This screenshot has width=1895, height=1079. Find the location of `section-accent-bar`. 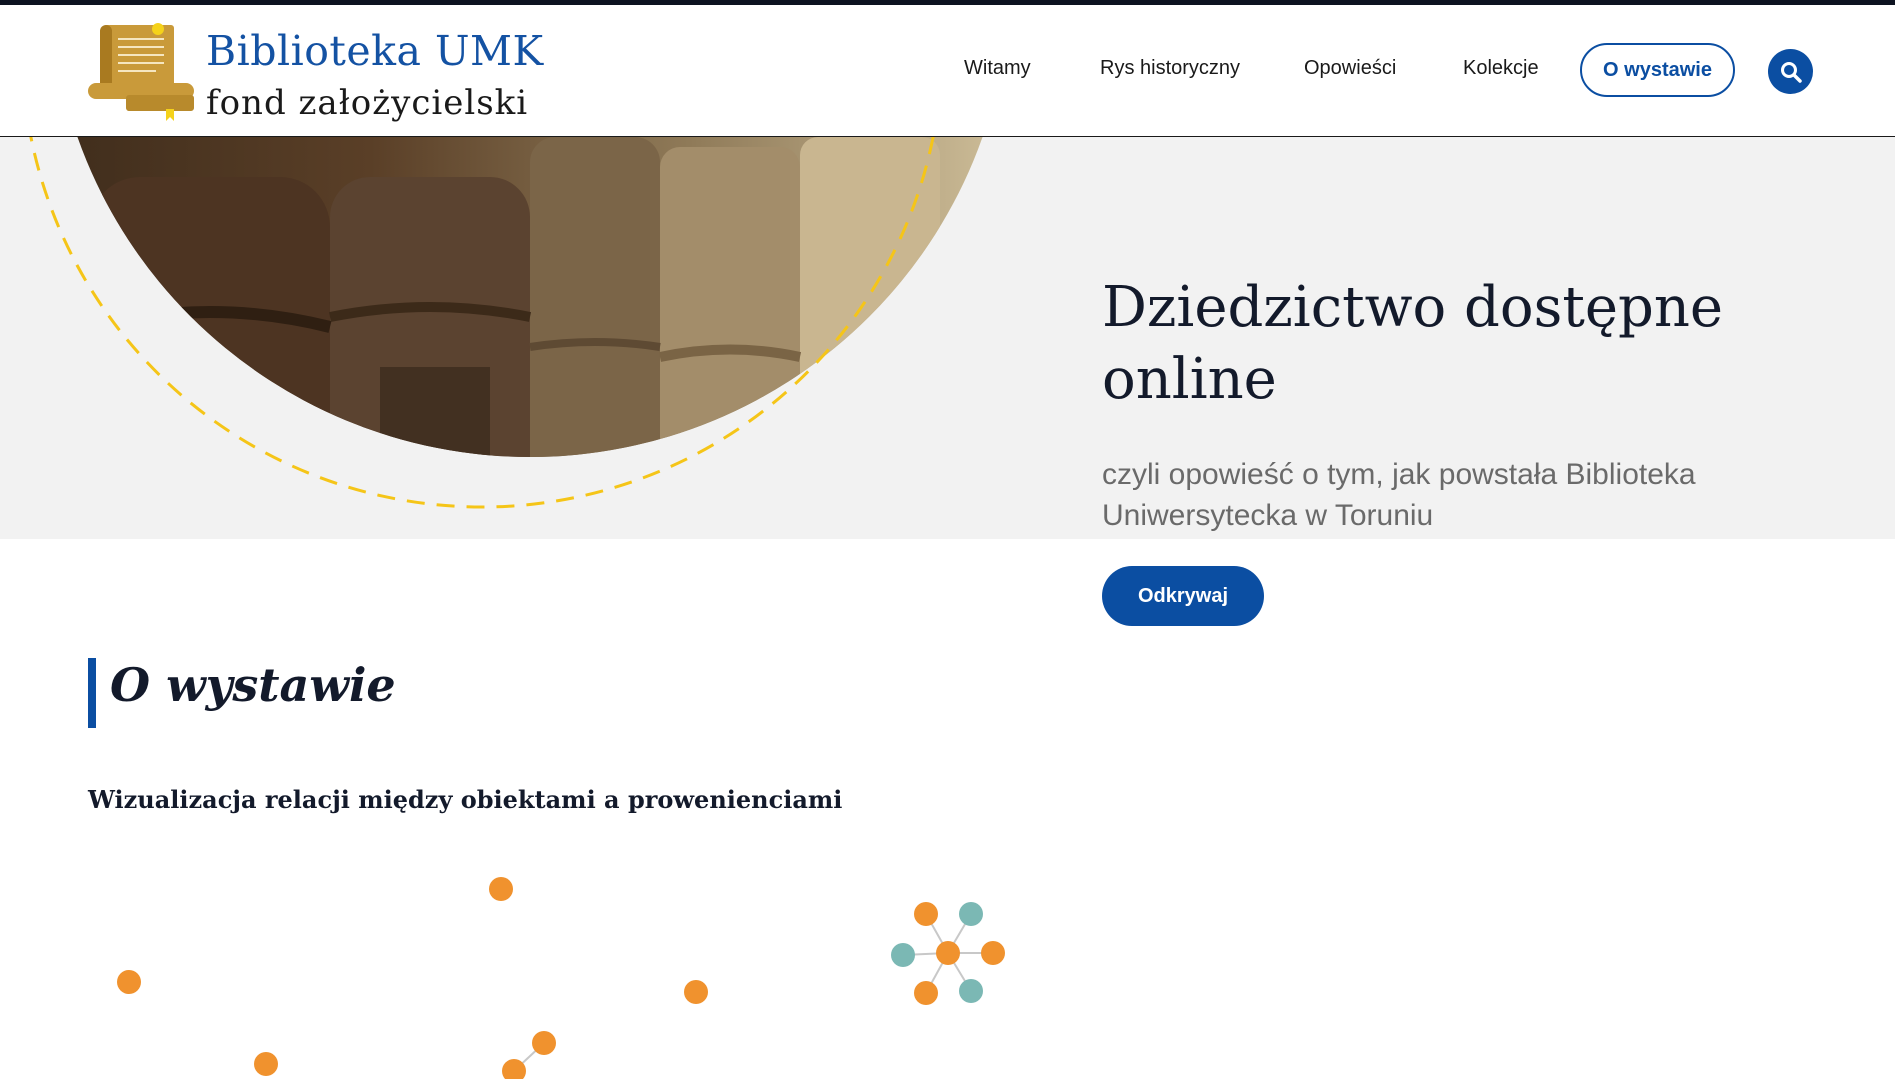

section-accent-bar is located at coordinates (92, 693).